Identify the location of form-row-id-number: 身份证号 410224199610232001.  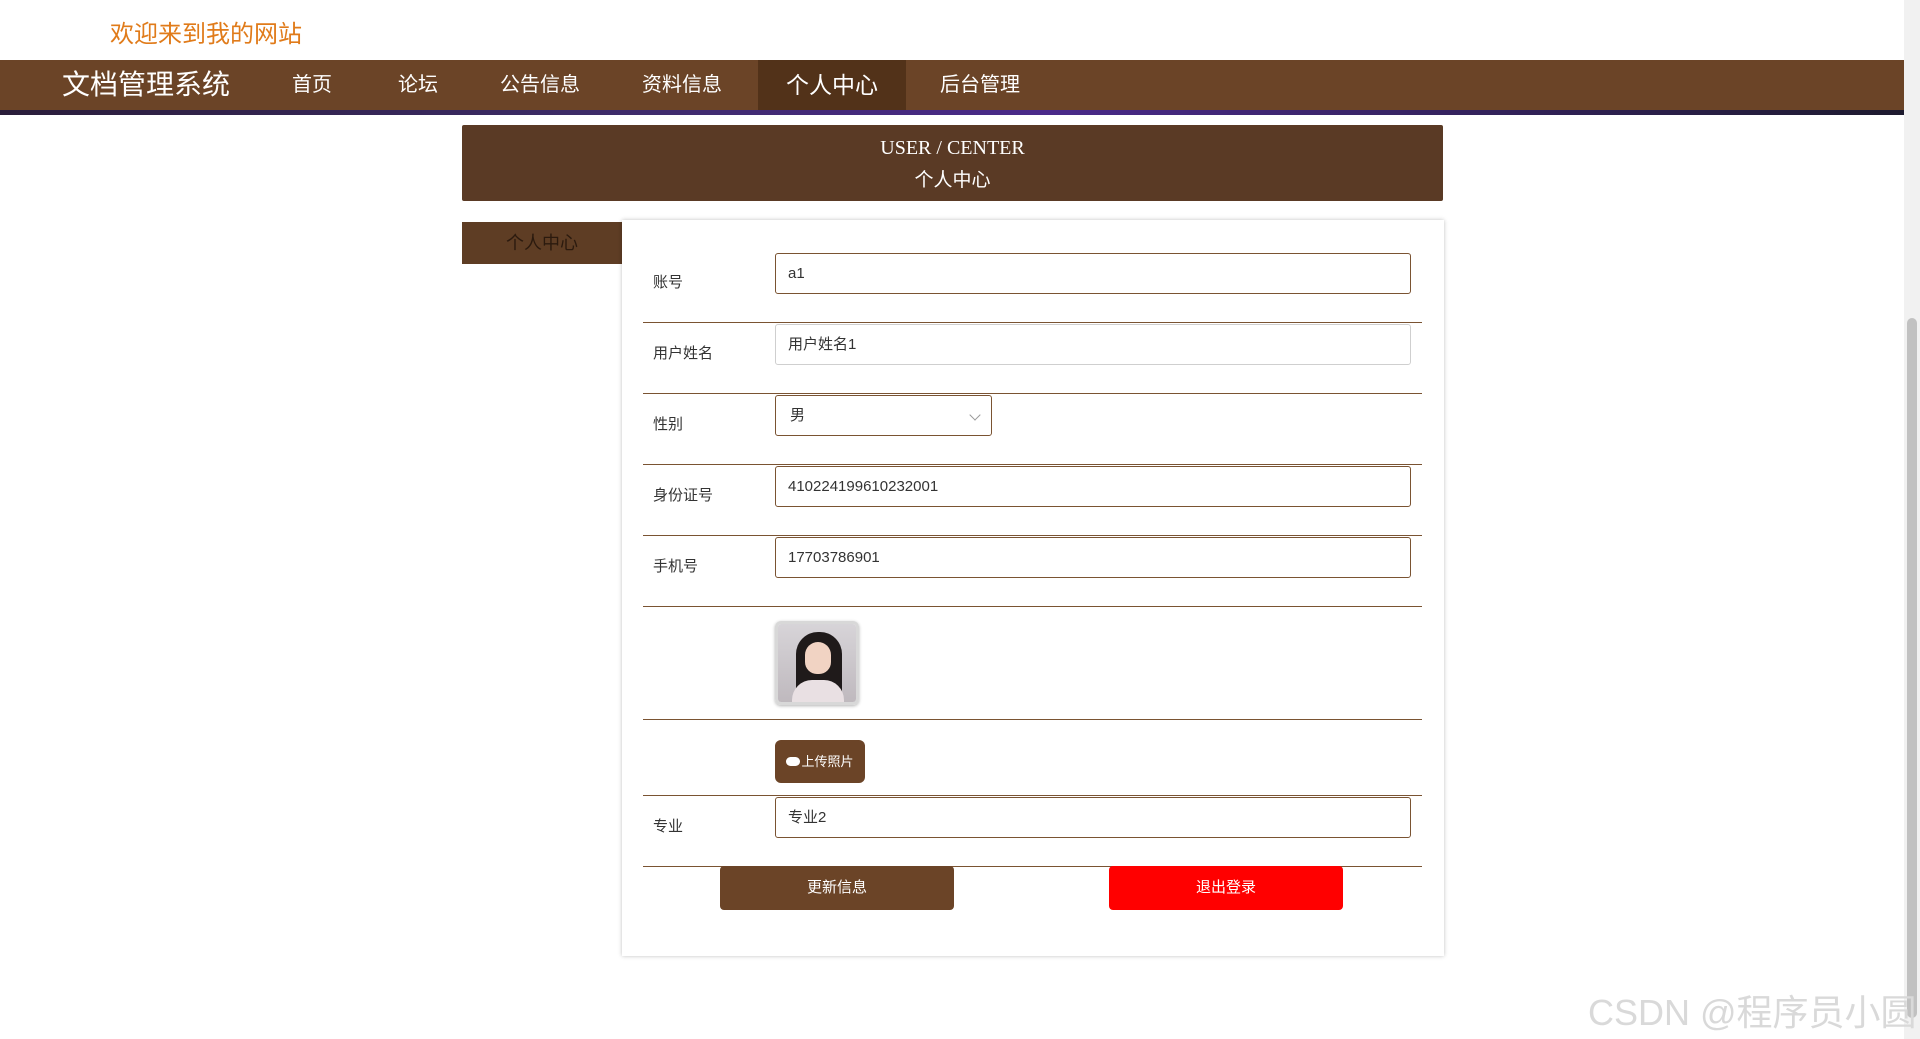
(1032, 500).